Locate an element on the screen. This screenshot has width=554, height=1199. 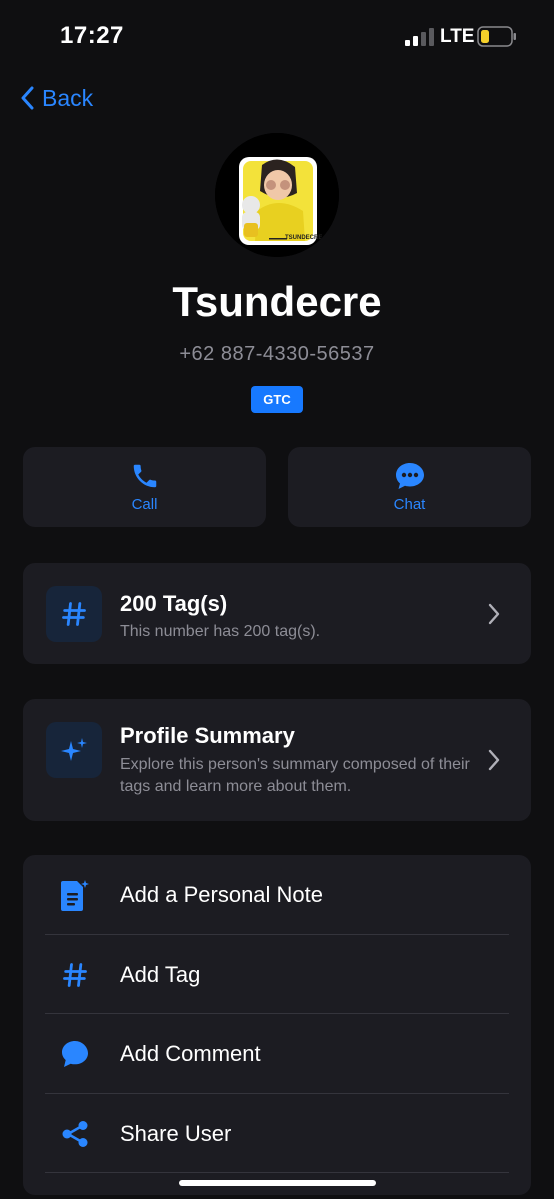
home-indicator is located at coordinates (277, 1183).